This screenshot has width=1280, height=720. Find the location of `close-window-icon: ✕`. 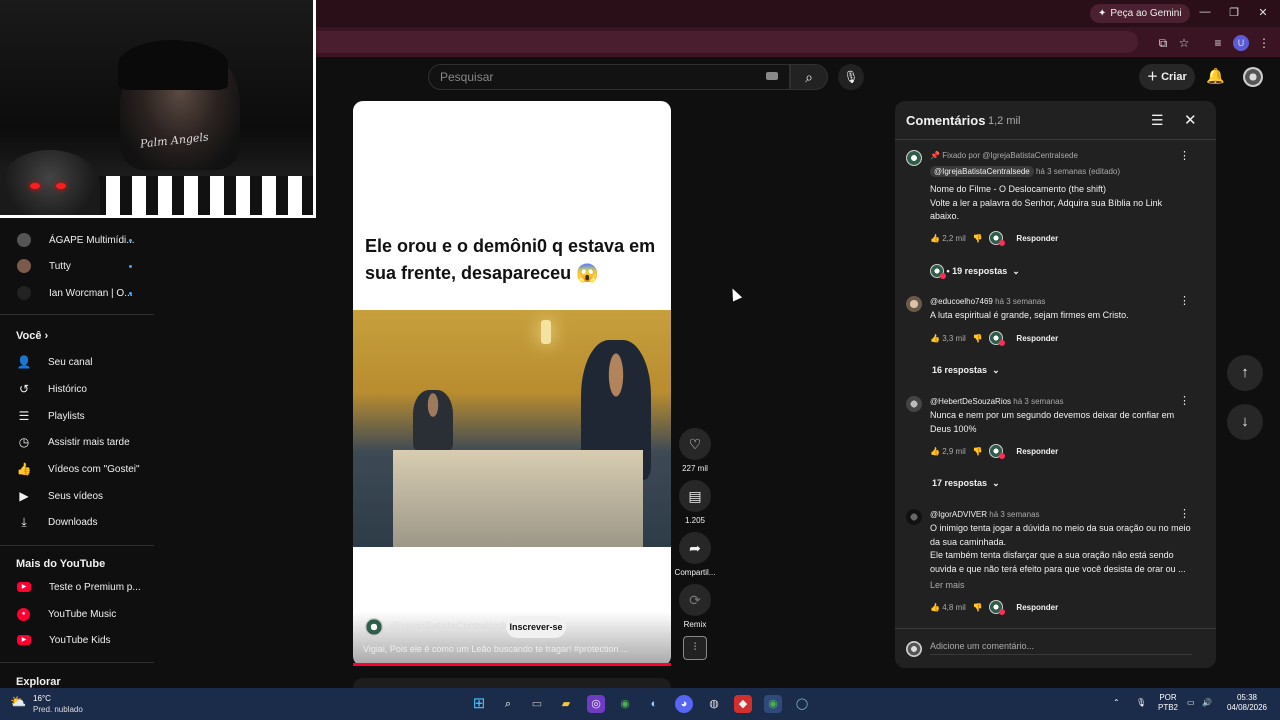

close-window-icon: ✕ is located at coordinates (1263, 12).